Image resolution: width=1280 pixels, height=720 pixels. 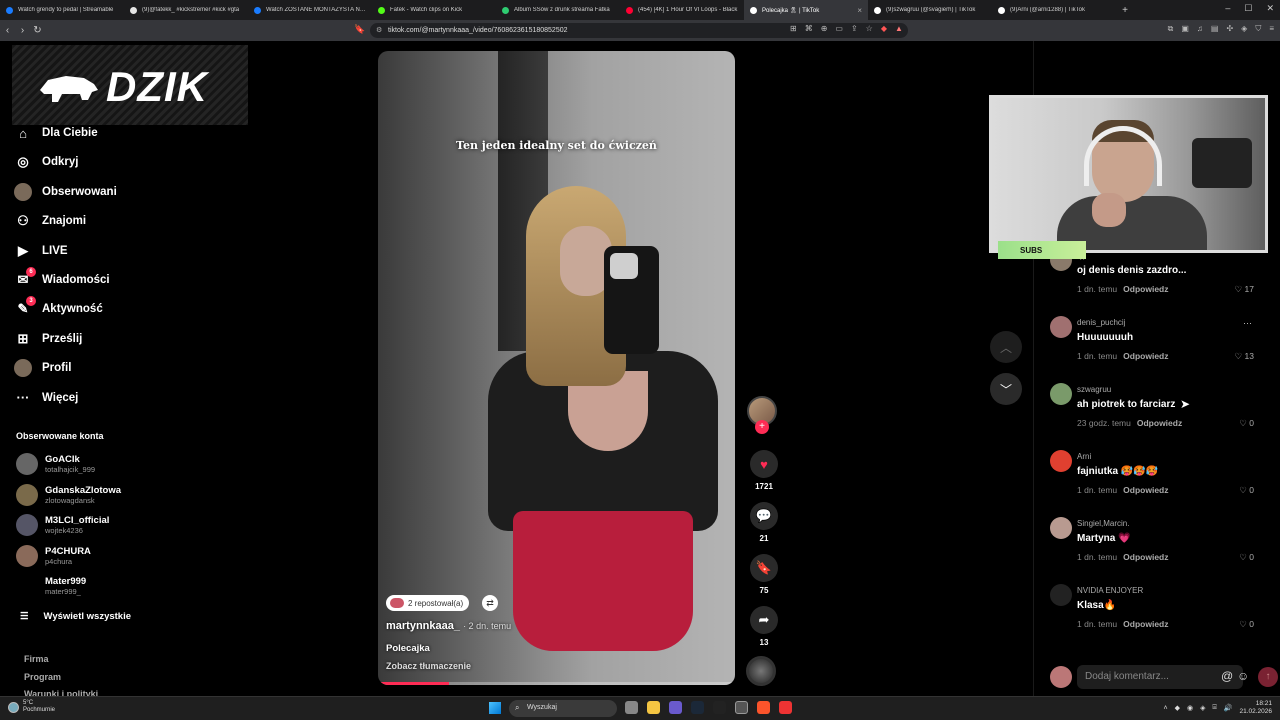 What do you see at coordinates (859, 10) in the screenshot?
I see `close-tab-icon: ×` at bounding box center [859, 10].